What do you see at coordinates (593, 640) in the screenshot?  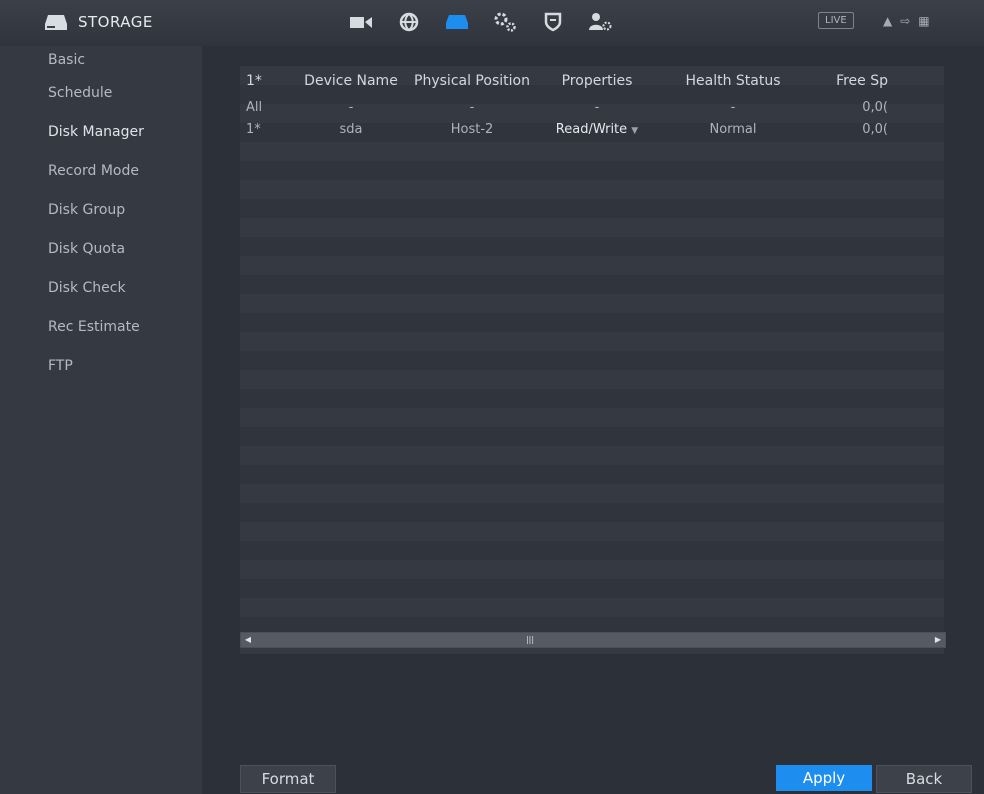 I see `horizontal-scrollbar: ◀ ||| ▶` at bounding box center [593, 640].